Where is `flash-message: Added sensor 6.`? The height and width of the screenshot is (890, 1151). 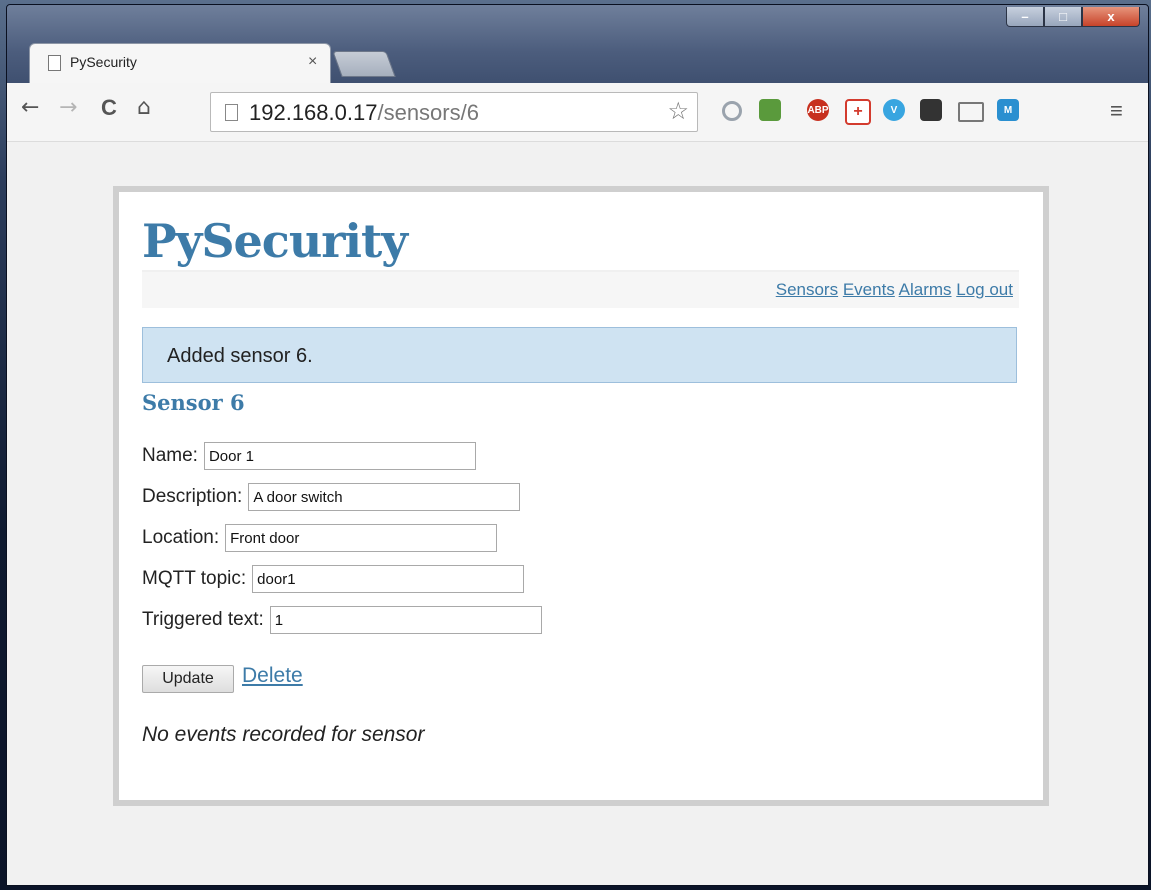
flash-message: Added sensor 6. is located at coordinates (579, 355).